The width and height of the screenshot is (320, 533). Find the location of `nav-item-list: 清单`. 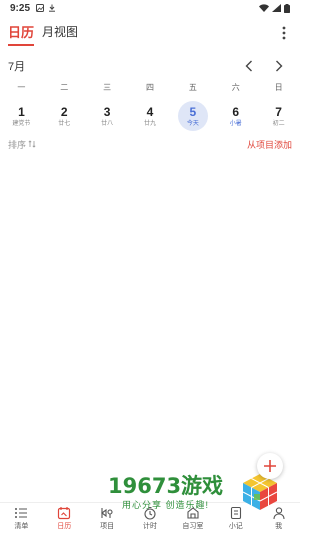

nav-item-list: 清单 is located at coordinates (21, 518).